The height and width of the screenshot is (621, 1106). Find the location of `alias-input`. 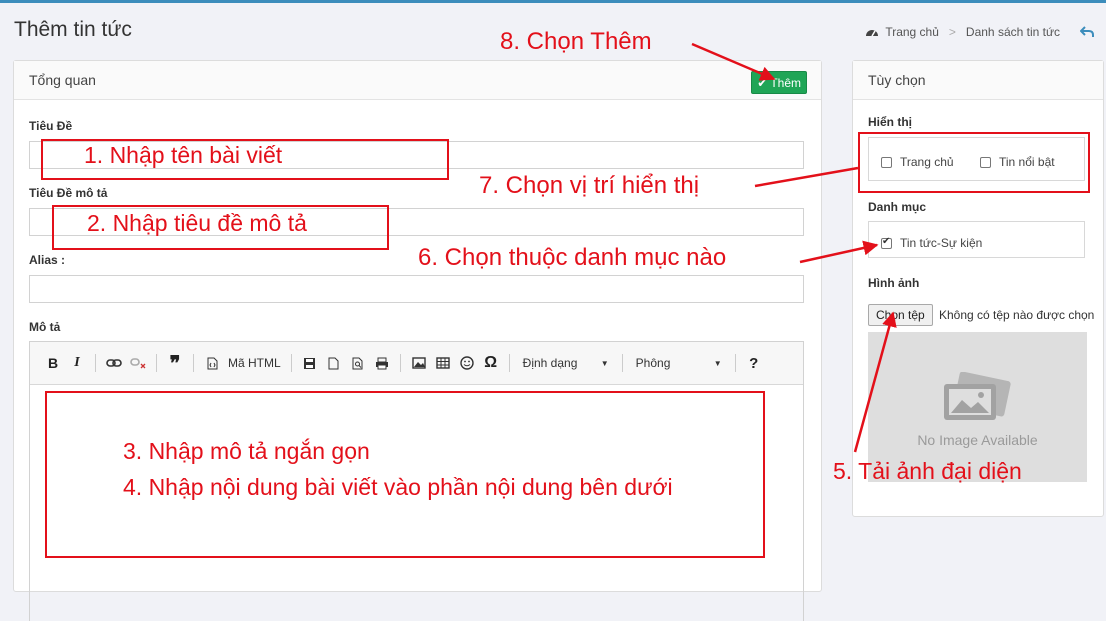

alias-input is located at coordinates (416, 289).